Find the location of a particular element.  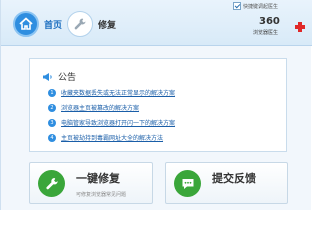

notice-item: 2 浏览器主页被篡改的解决方案 is located at coordinates (166, 107).